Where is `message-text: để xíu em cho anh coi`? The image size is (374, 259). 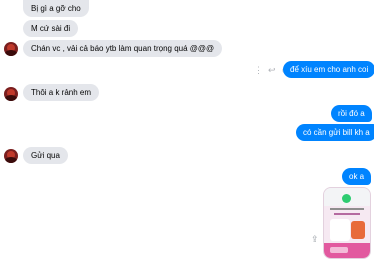 message-text: để xíu em cho anh coi is located at coordinates (329, 69).